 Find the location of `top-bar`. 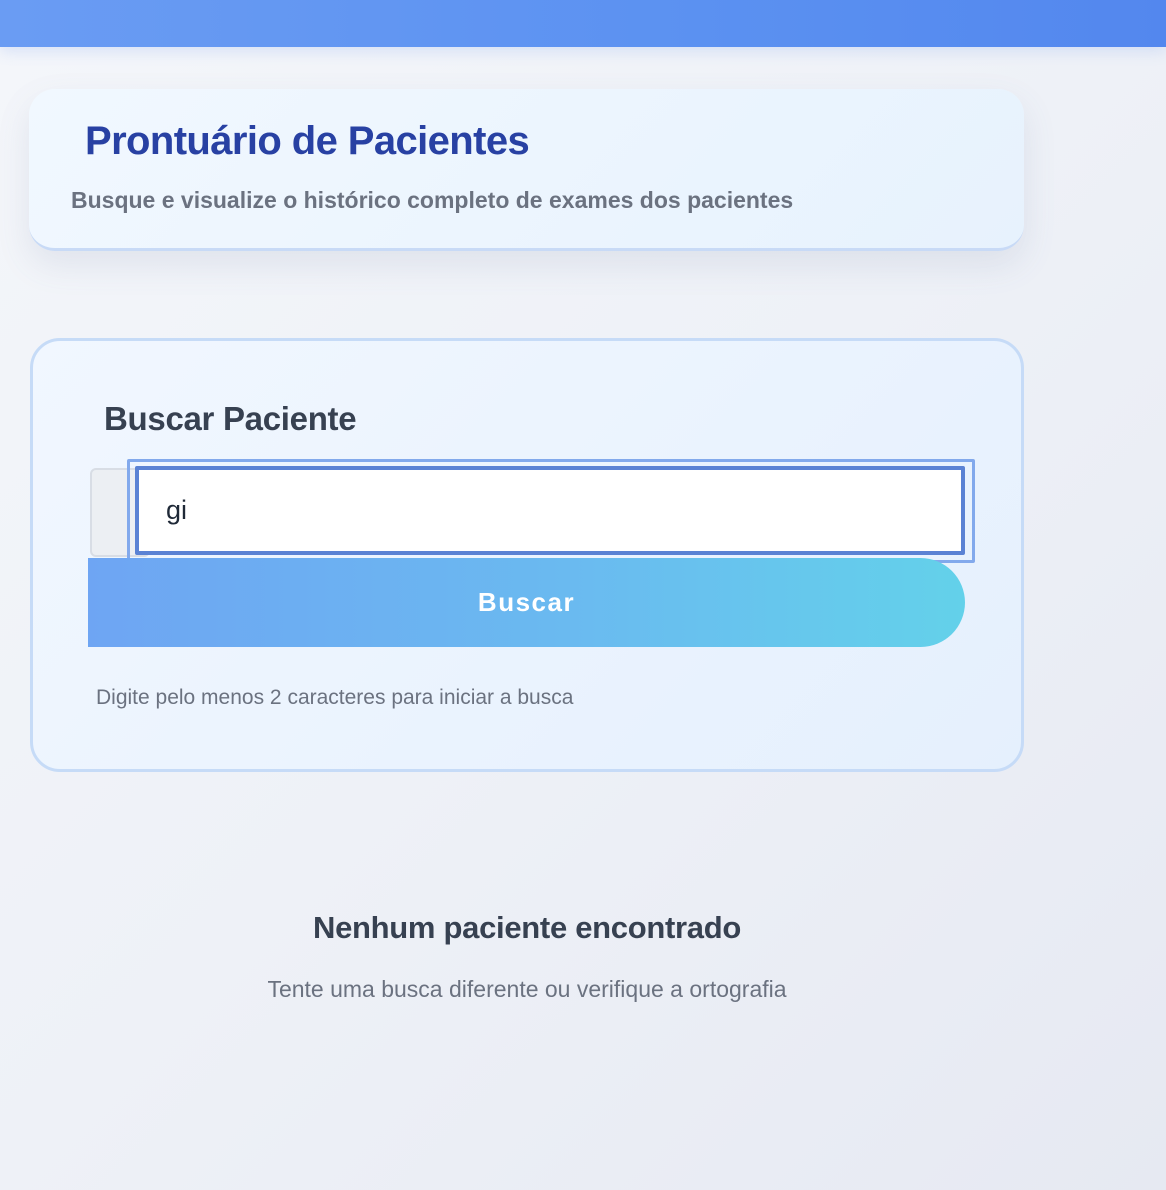

top-bar is located at coordinates (583, 23).